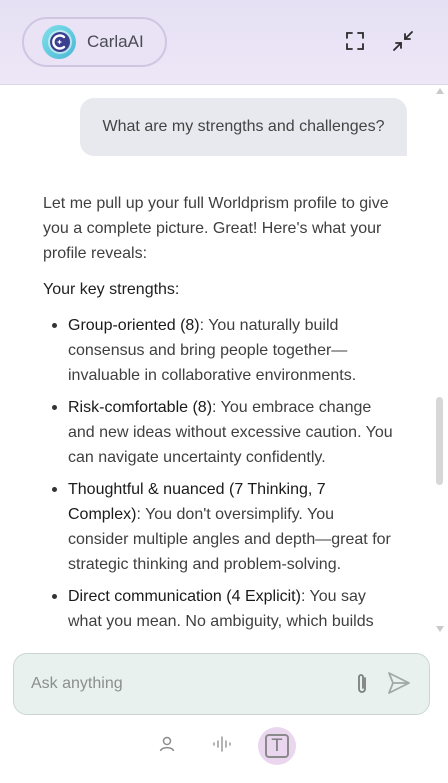 The width and height of the screenshot is (448, 783). I want to click on list-item-title: Risk-comfortable (8), so click(140, 407).